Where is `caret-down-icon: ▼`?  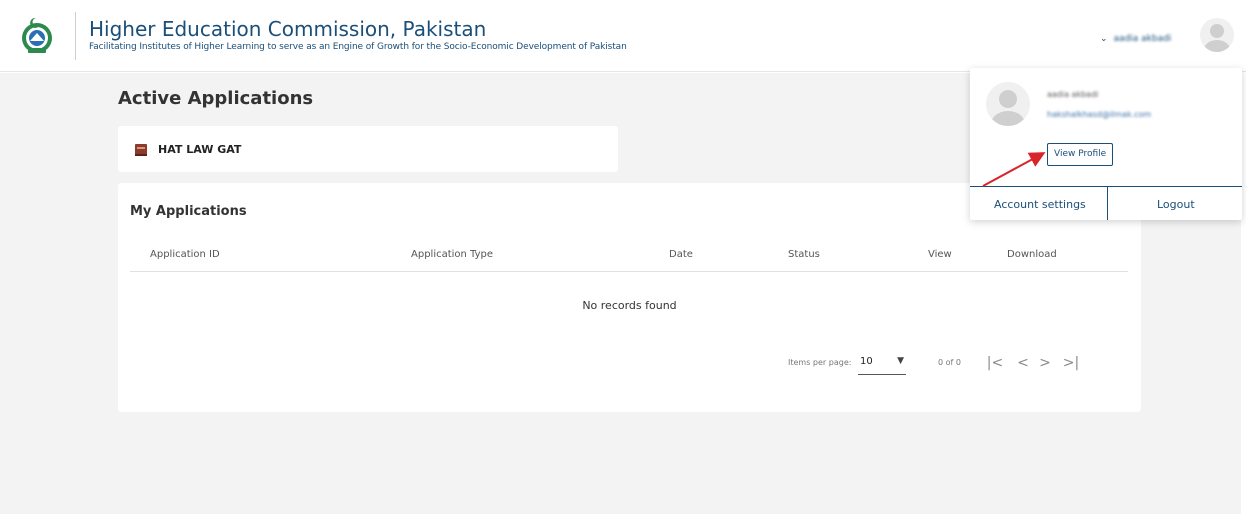
caret-down-icon: ▼ is located at coordinates (900, 361).